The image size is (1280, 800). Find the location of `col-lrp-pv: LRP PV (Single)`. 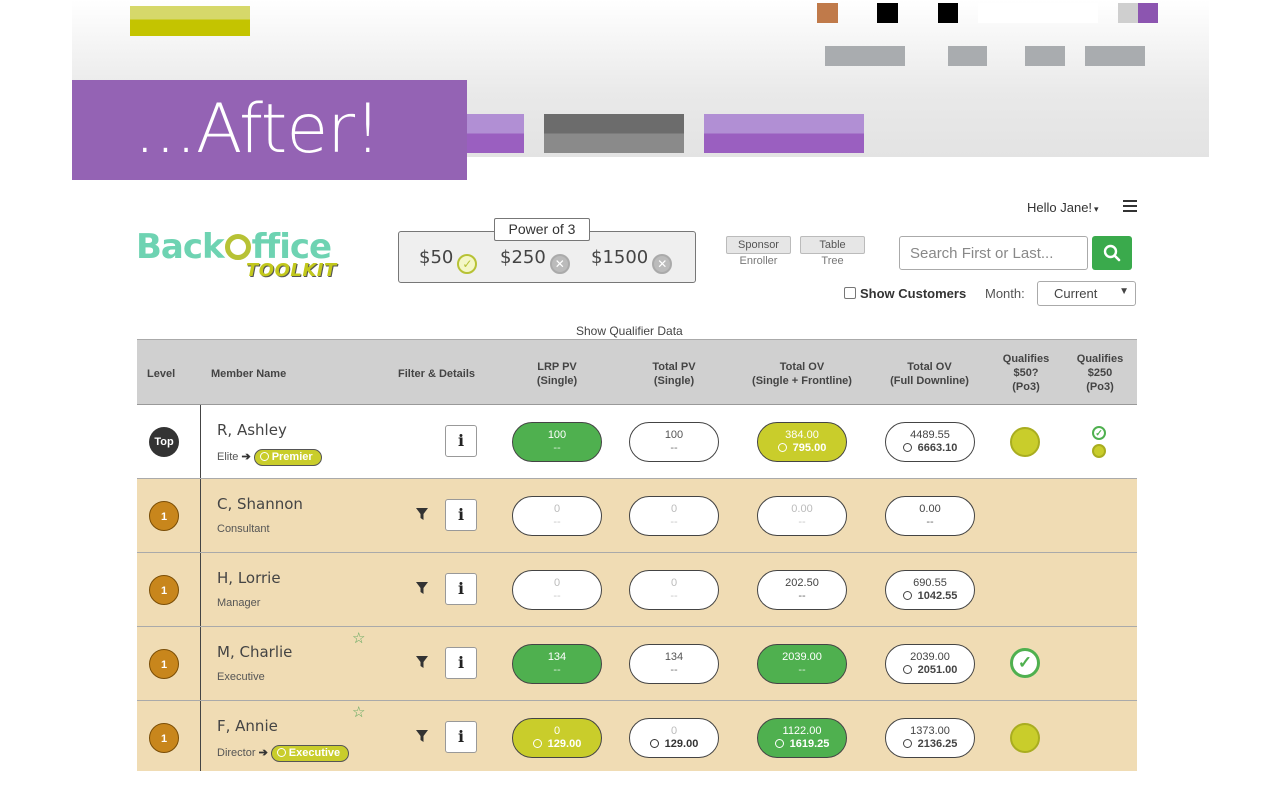

col-lrp-pv: LRP PV (Single) is located at coordinates (557, 374).